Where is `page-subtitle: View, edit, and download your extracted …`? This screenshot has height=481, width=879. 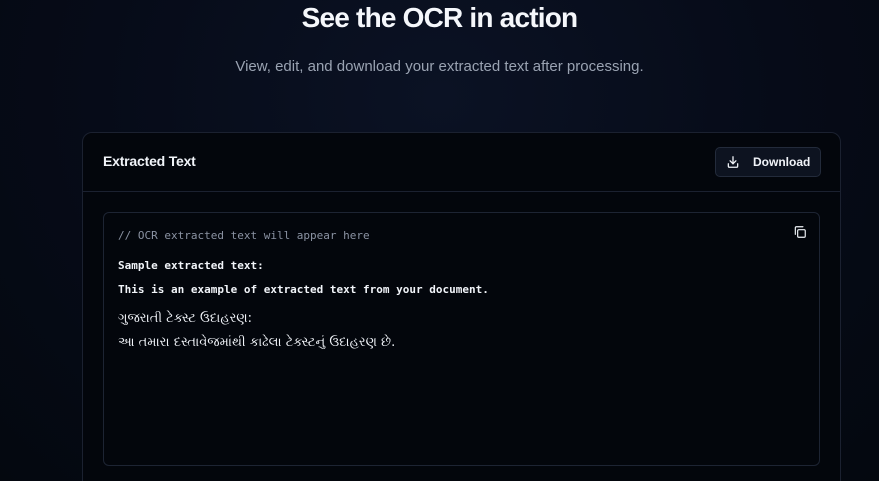
page-subtitle: View, edit, and download your extracted … is located at coordinates (439, 66).